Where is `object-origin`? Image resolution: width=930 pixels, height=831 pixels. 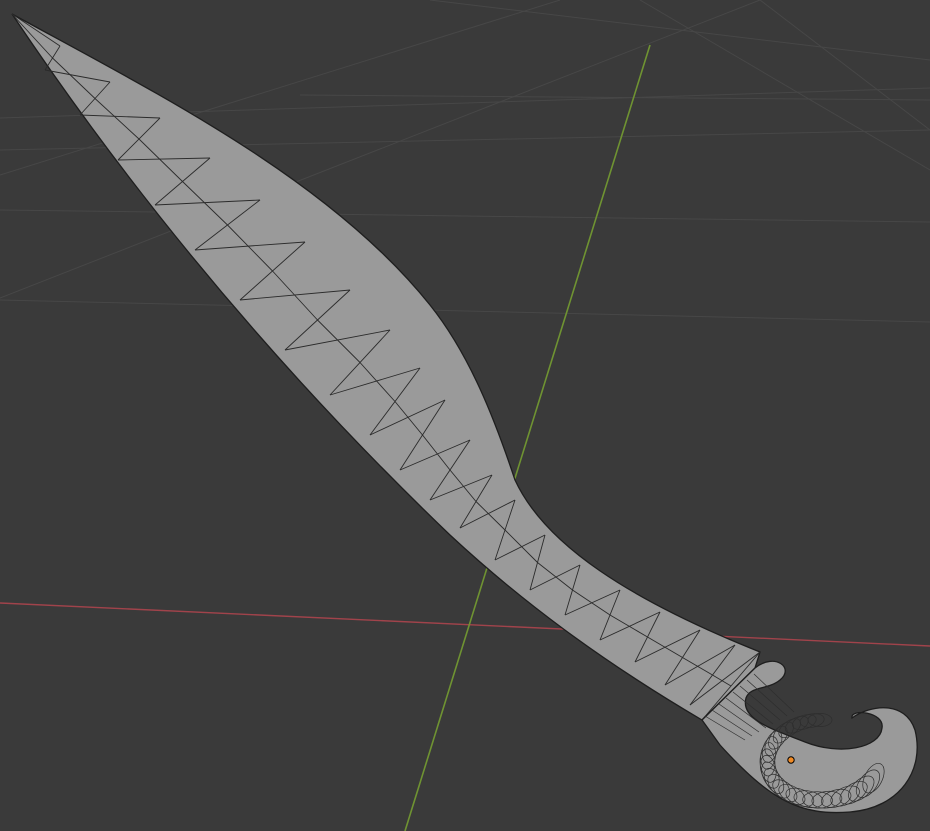
object-origin is located at coordinates (791, 760).